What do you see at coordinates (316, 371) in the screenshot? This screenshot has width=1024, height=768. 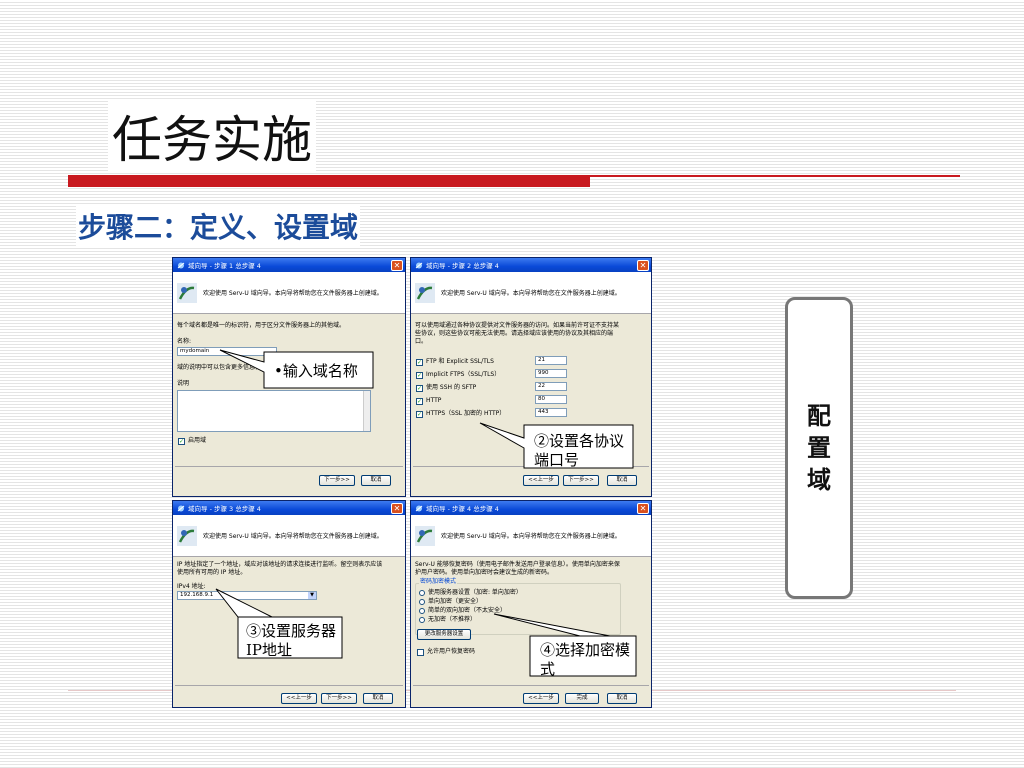 I see `callout-domain-name: •输入域名称` at bounding box center [316, 371].